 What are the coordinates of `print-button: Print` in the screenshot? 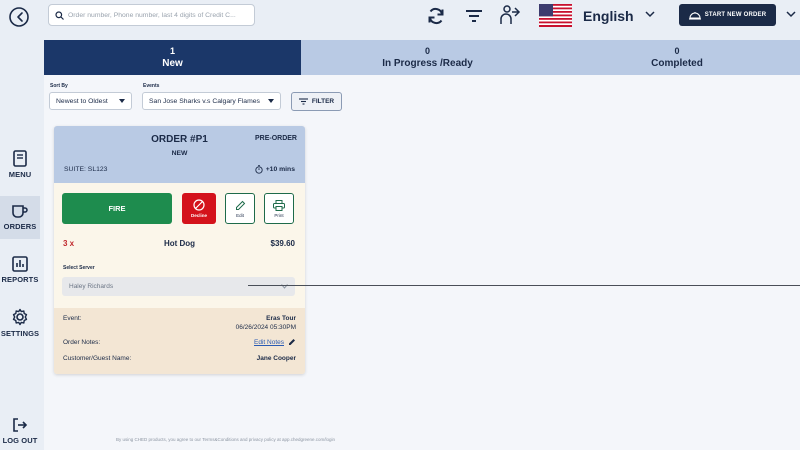 It's located at (279, 208).